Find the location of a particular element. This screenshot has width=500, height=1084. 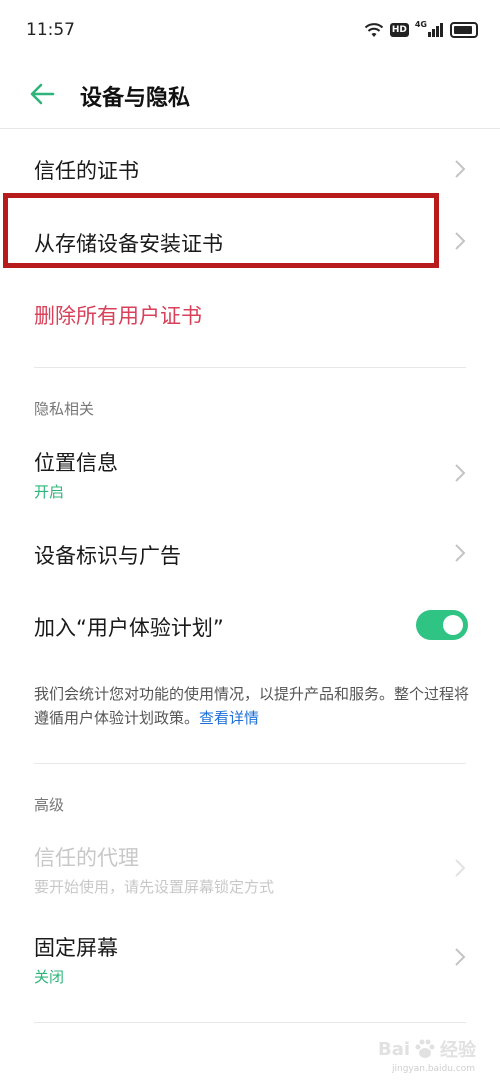

screen-pinning-label: 固定屏幕 is located at coordinates (76, 948).